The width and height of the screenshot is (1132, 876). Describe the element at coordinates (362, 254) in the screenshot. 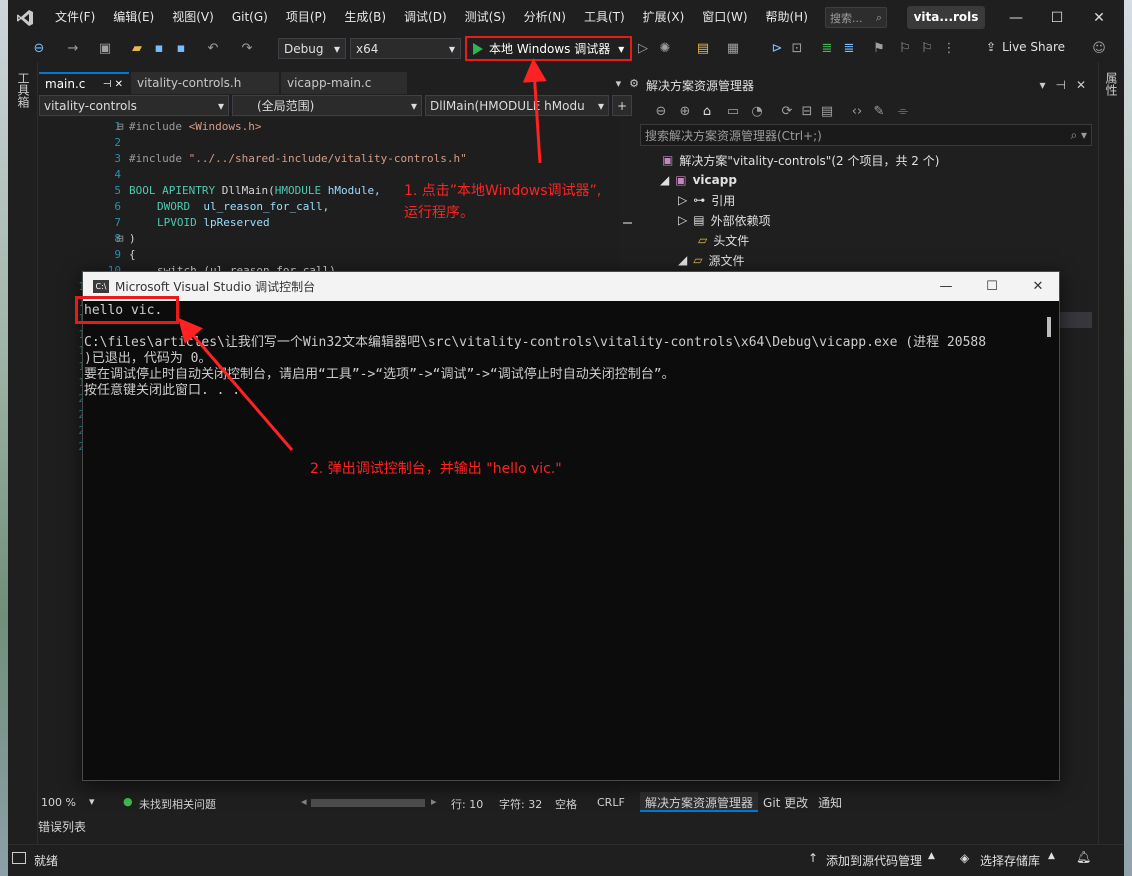

I see `annotation-arrows` at that location.